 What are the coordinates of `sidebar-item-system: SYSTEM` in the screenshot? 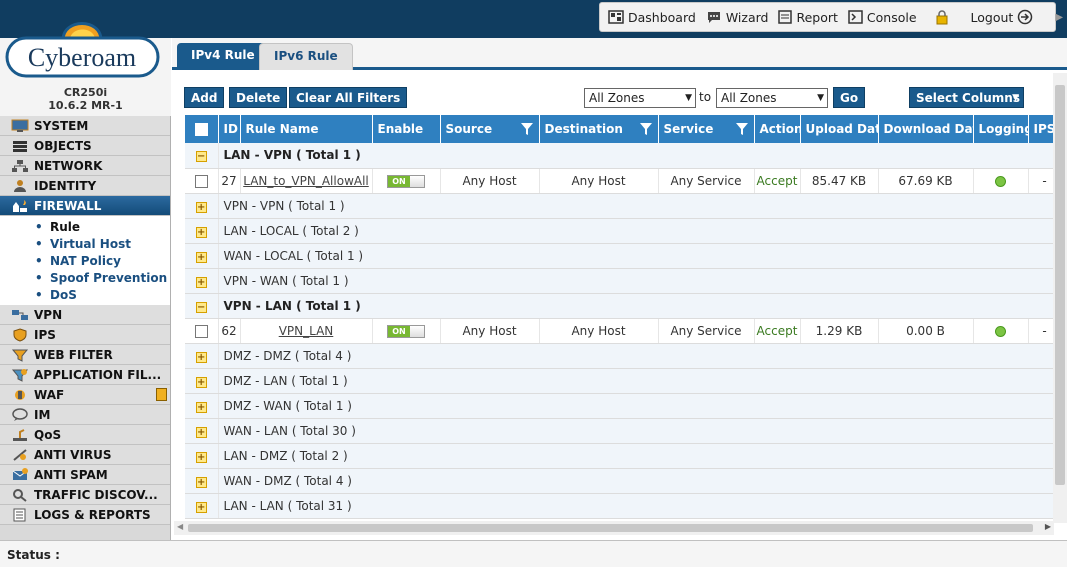 It's located at (85, 126).